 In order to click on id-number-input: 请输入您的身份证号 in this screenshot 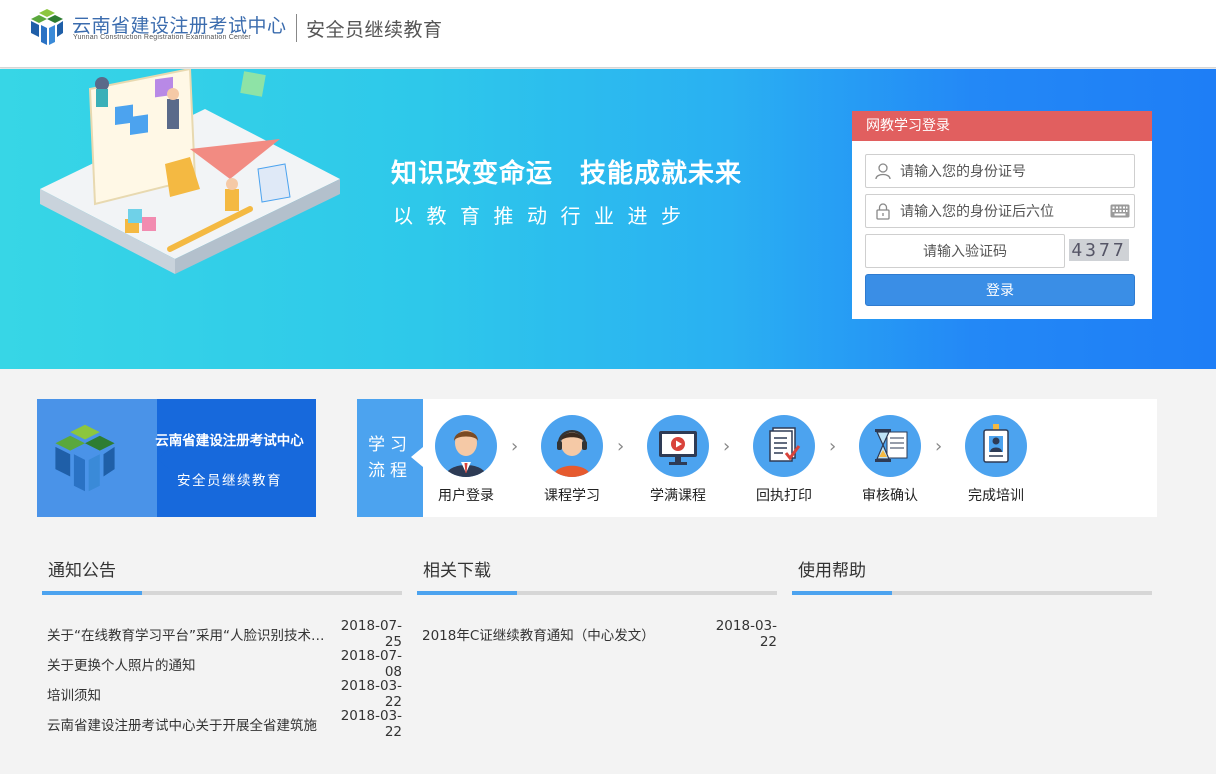, I will do `click(1000, 171)`.